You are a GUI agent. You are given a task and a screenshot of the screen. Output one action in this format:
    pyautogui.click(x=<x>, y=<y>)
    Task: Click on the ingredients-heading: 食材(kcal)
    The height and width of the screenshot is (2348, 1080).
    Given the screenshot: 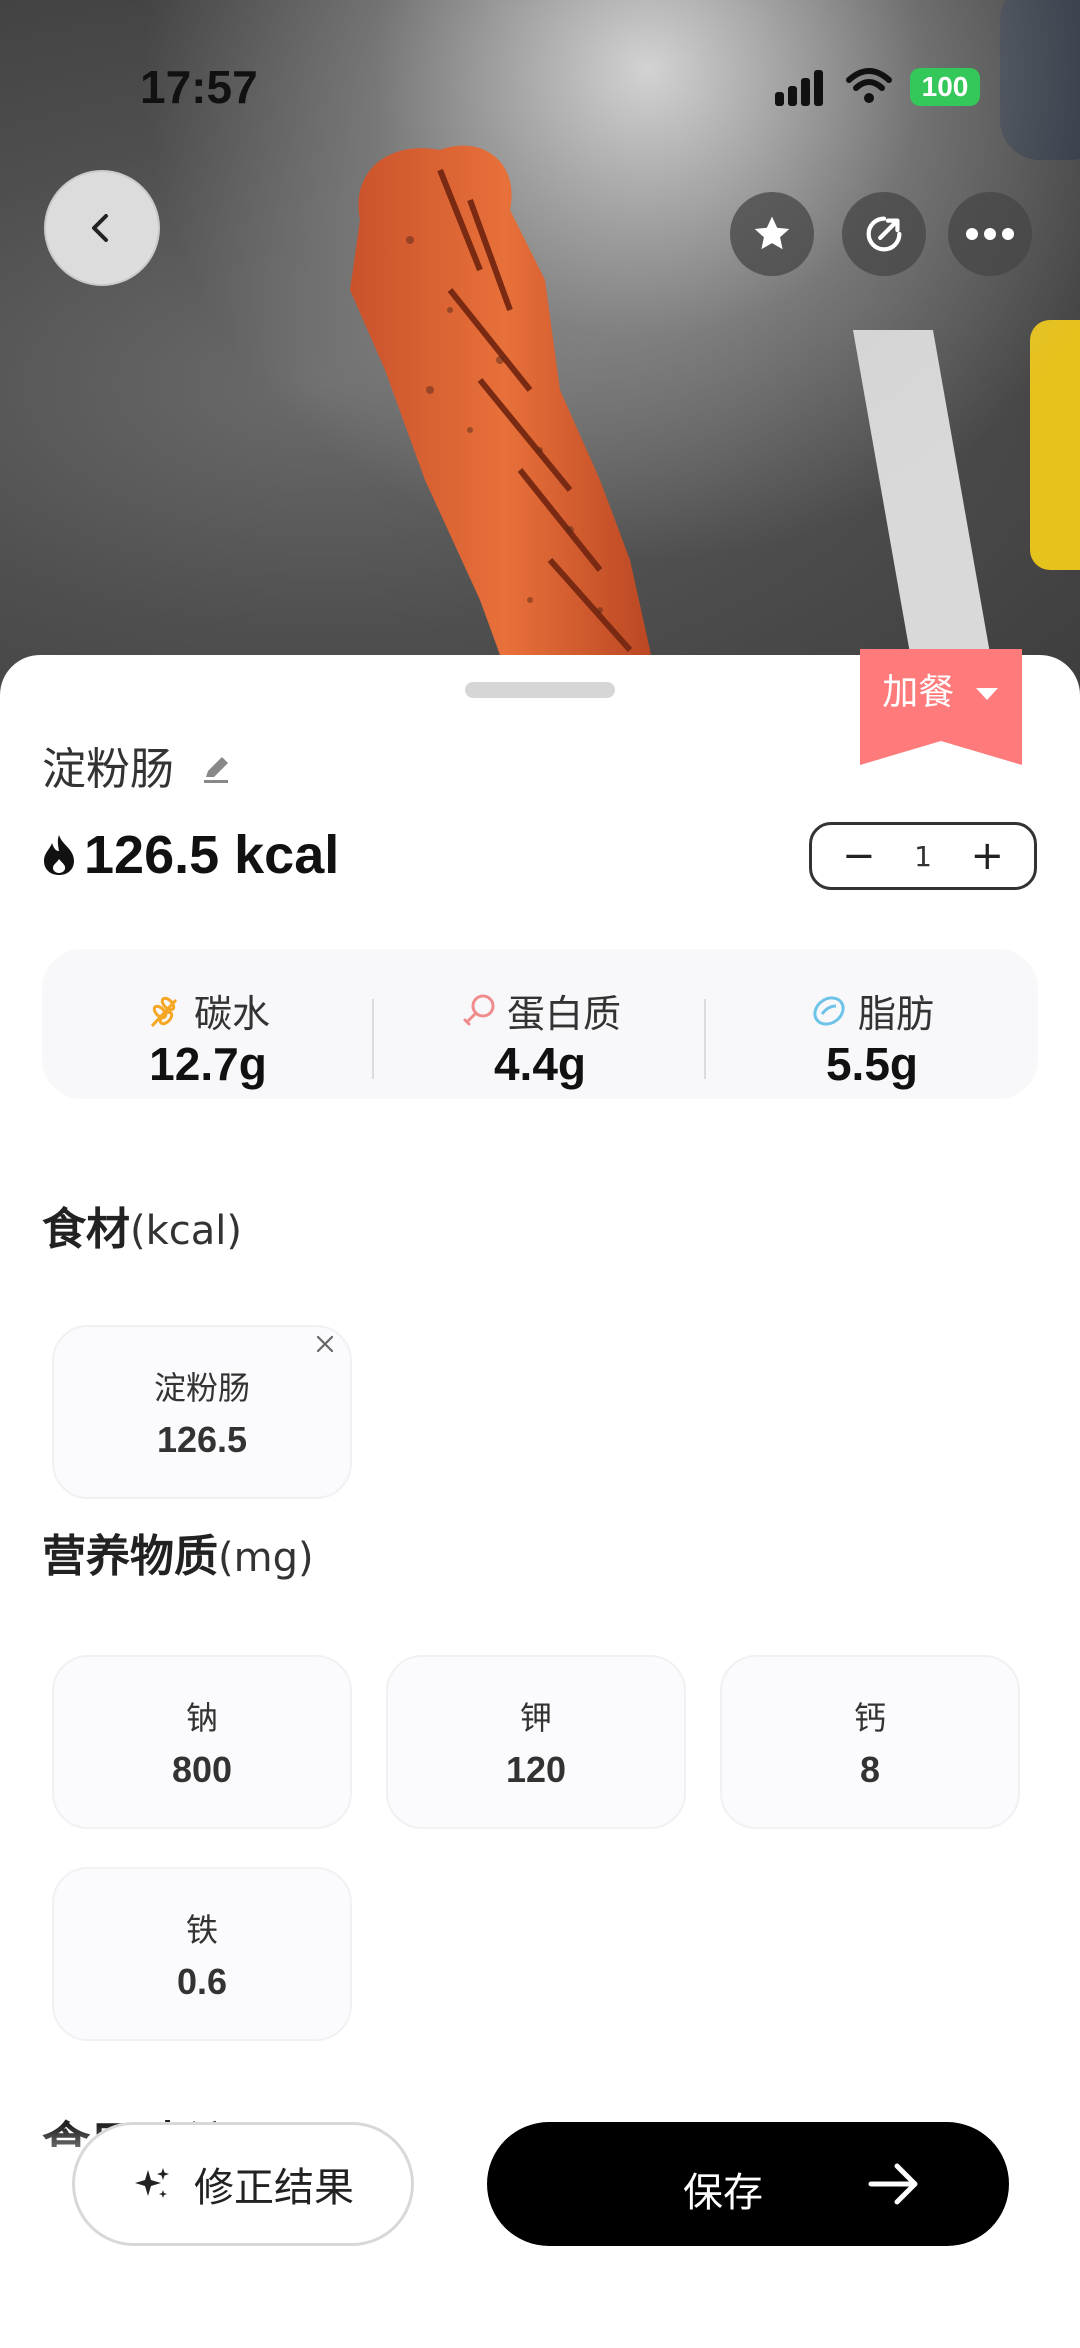 What is the action you would take?
    pyautogui.click(x=142, y=1225)
    